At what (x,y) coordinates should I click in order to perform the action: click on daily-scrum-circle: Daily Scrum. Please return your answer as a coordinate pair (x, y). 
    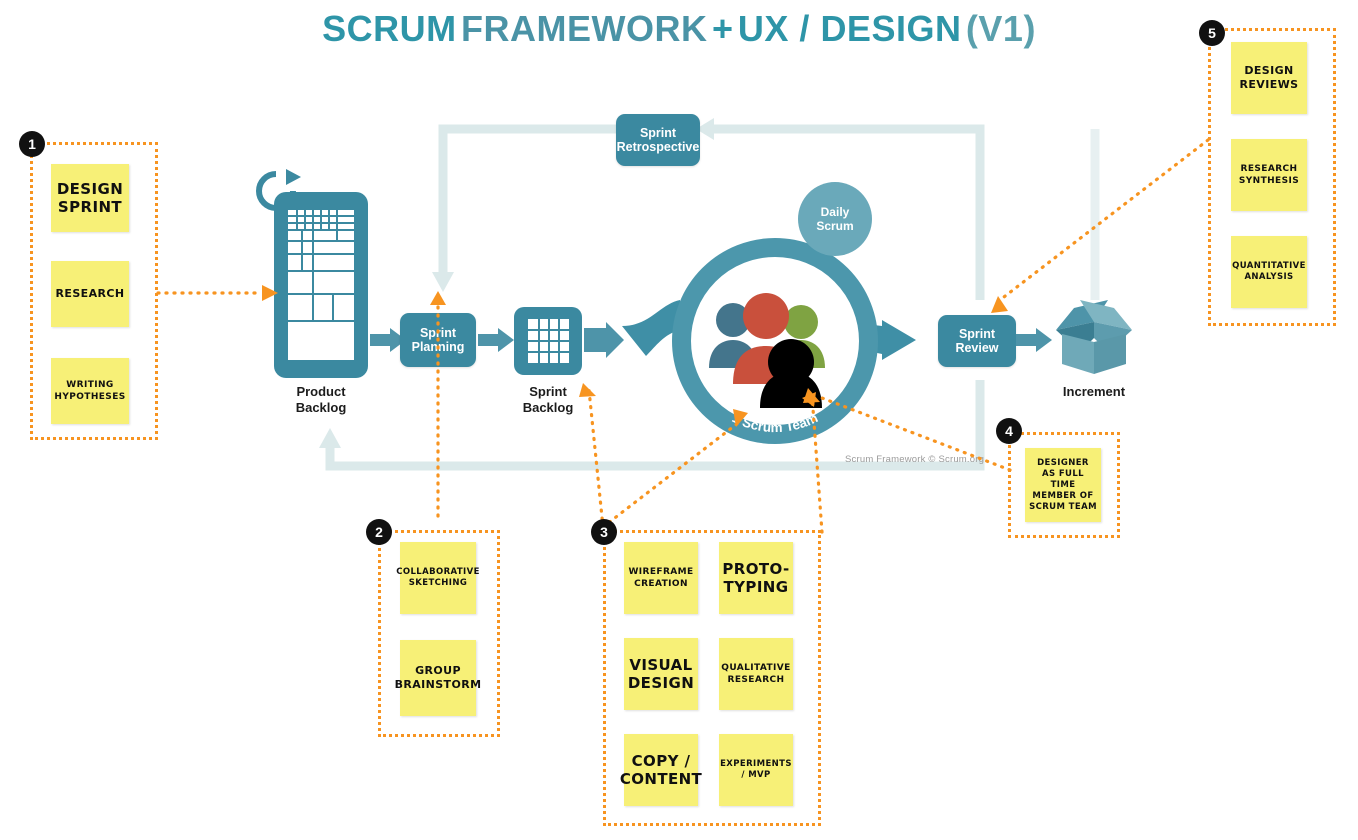
    Looking at the image, I should click on (835, 219).